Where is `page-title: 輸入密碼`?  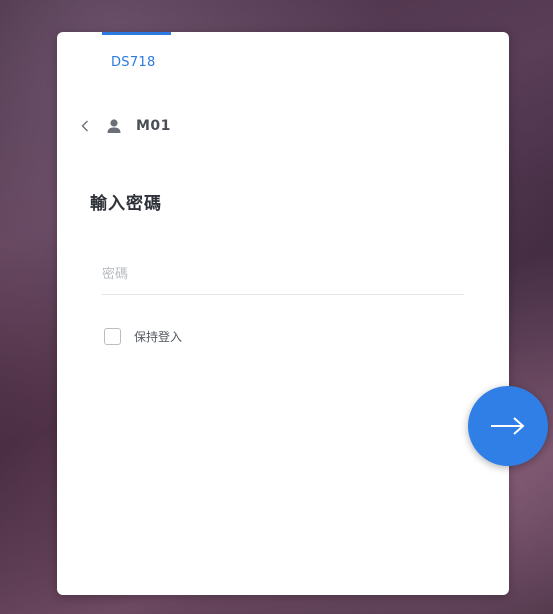
page-title: 輸入密碼 is located at coordinates (126, 204).